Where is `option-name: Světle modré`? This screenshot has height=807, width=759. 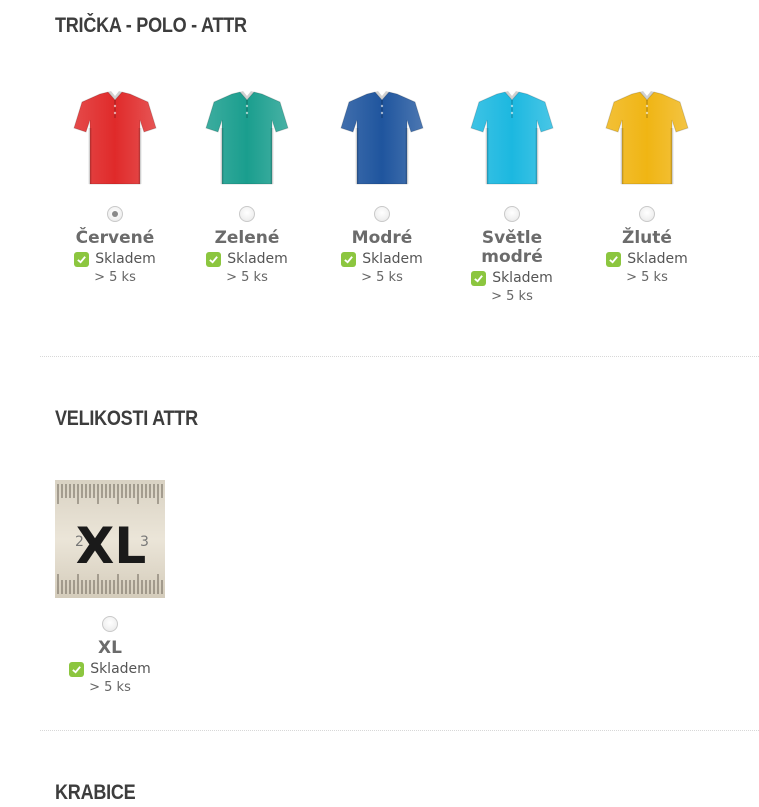
option-name: Světle modré is located at coordinates (512, 247).